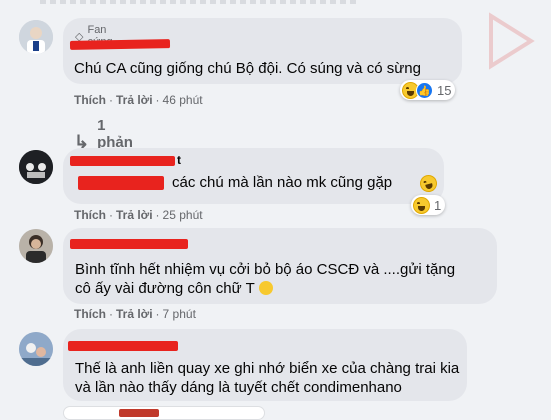 This screenshot has width=551, height=420. Describe the element at coordinates (421, 205) in the screenshot. I see `haha-icon` at that location.